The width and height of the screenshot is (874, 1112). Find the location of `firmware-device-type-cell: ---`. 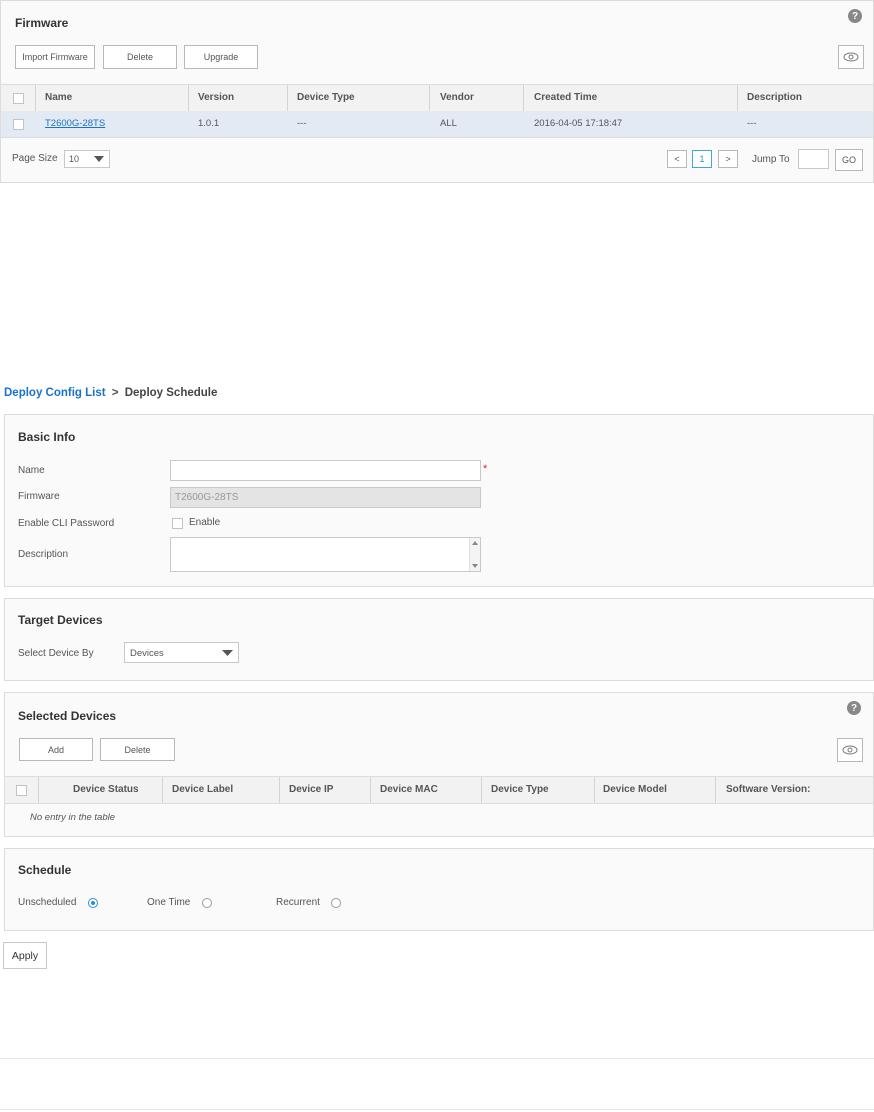

firmware-device-type-cell: --- is located at coordinates (302, 123).